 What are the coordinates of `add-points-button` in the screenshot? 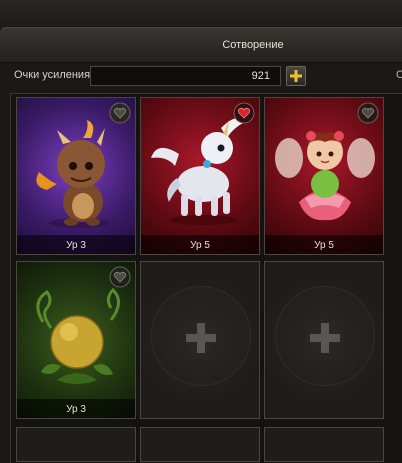 It's located at (296, 76).